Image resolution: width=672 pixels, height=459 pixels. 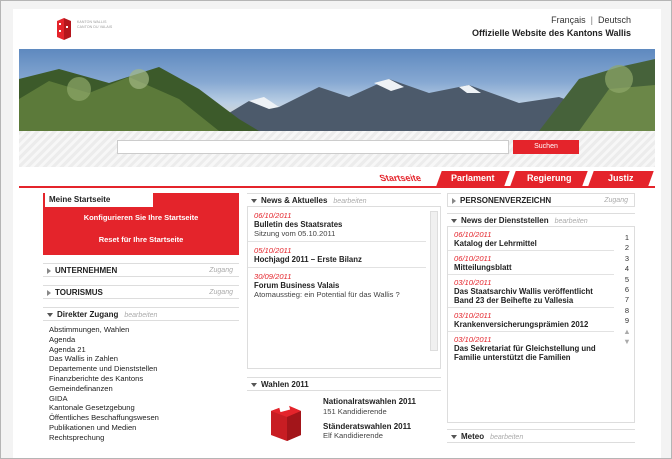 What do you see at coordinates (521, 324) in the screenshot?
I see `news-title: Krankenversicherungsprämien 2012` at bounding box center [521, 324].